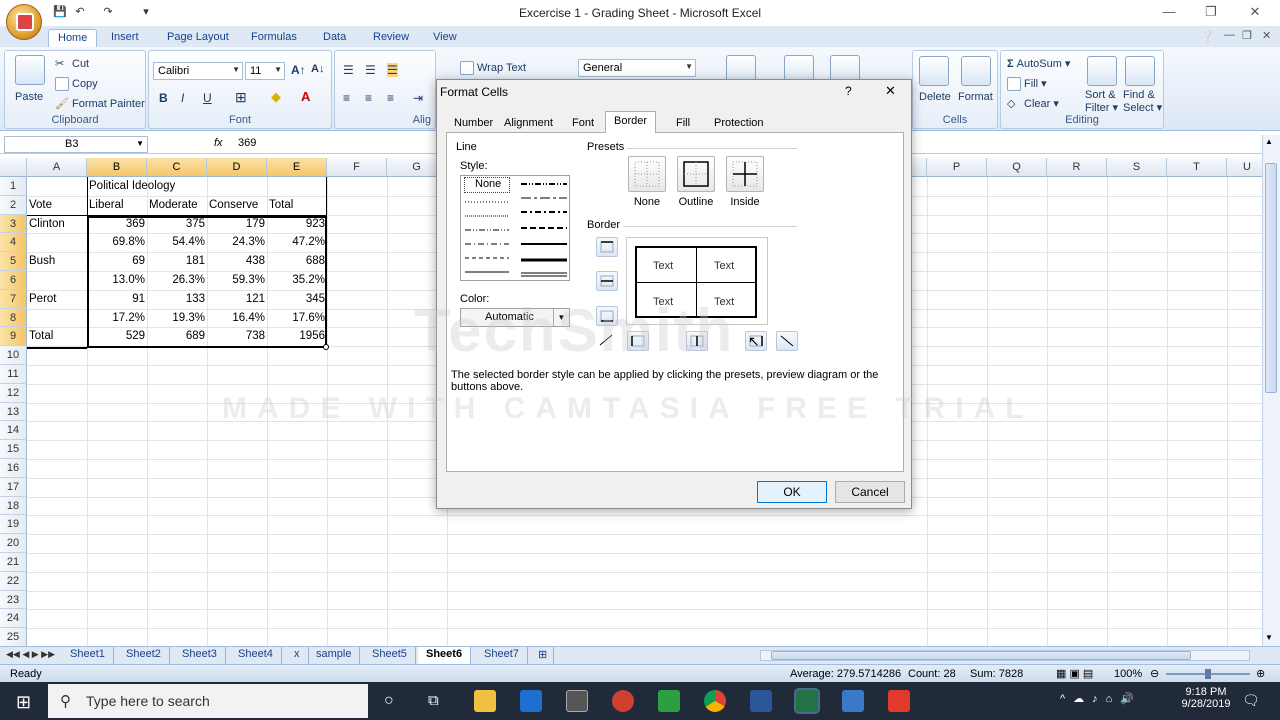  What do you see at coordinates (24, 22) in the screenshot?
I see `office-button` at bounding box center [24, 22].